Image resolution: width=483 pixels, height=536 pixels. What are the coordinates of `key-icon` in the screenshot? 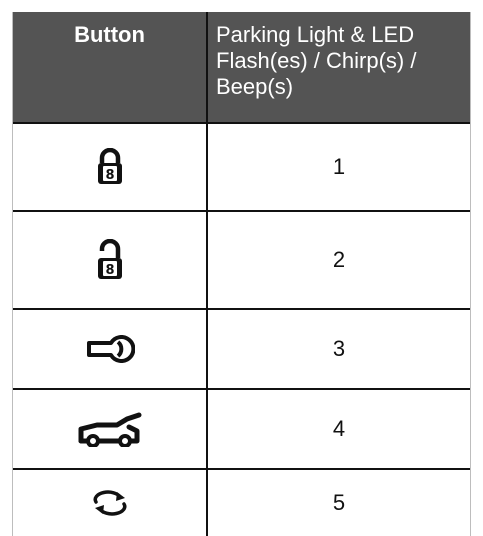 It's located at (110, 349).